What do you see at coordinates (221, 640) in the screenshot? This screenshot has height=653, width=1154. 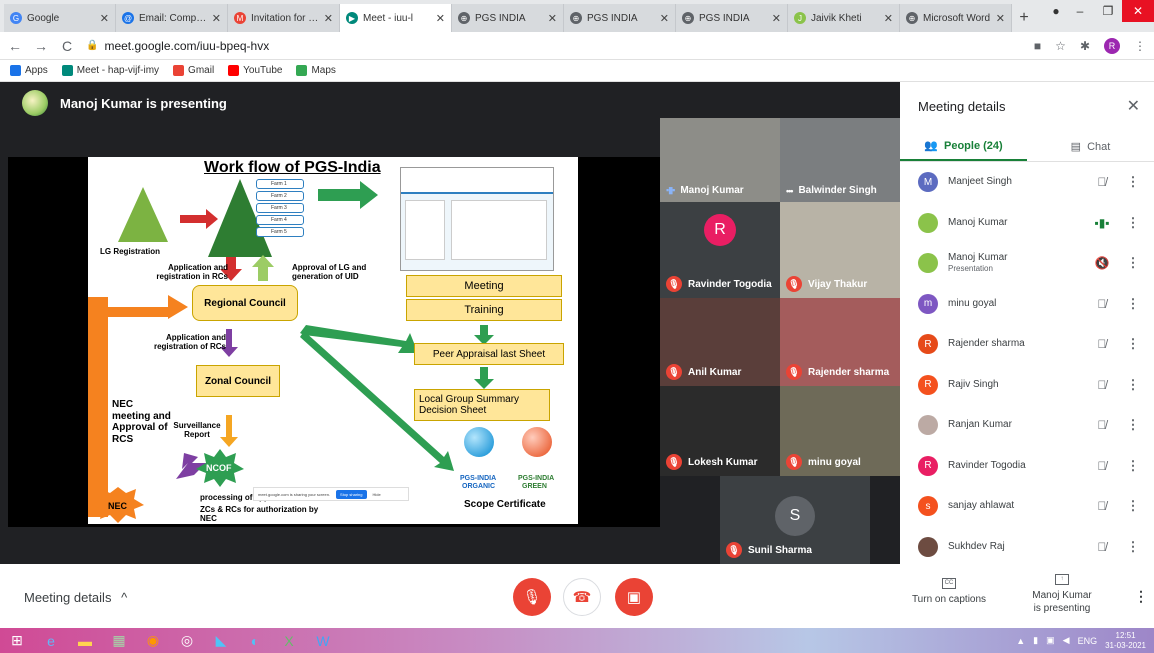 I see `app-icon: ◣` at bounding box center [221, 640].